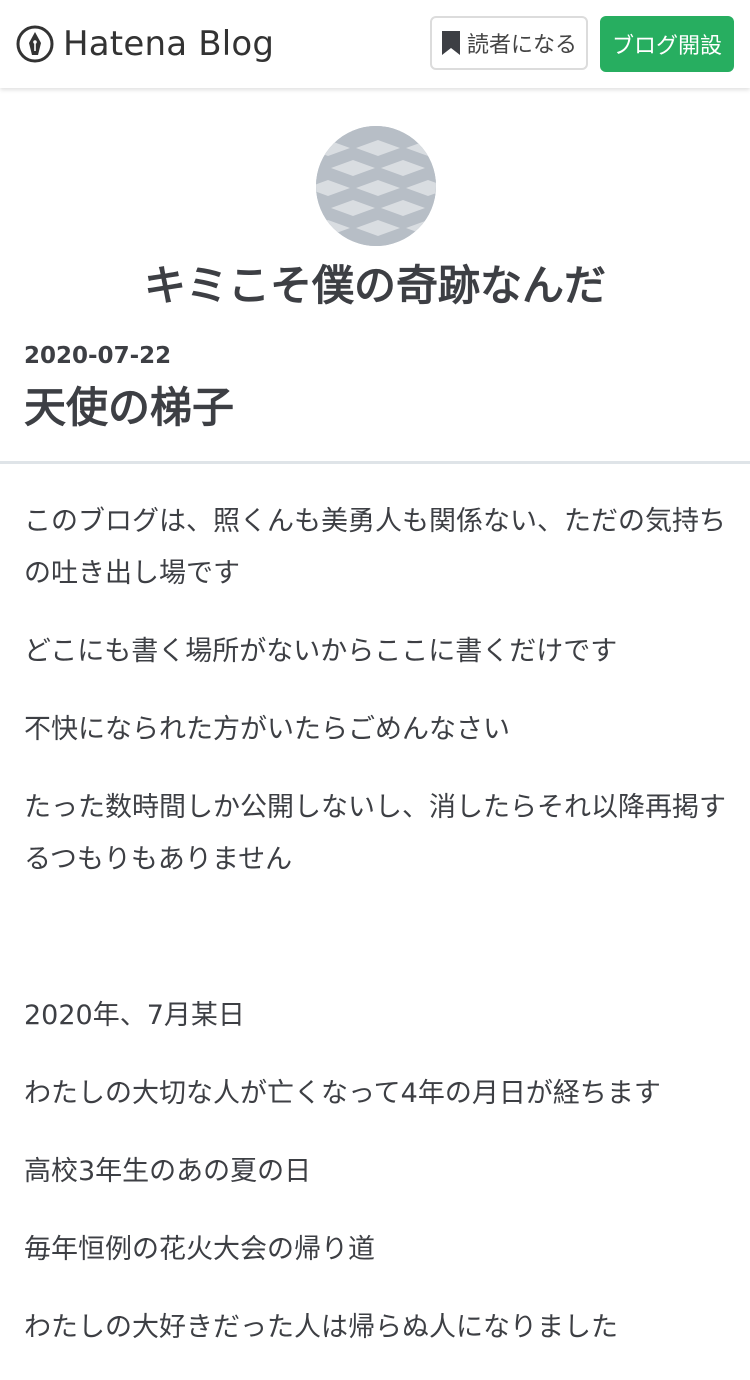  What do you see at coordinates (342, 1093) in the screenshot?
I see `entry-paragraph: わたしの大切な人が亡くなって4年の月日が経ちます` at bounding box center [342, 1093].